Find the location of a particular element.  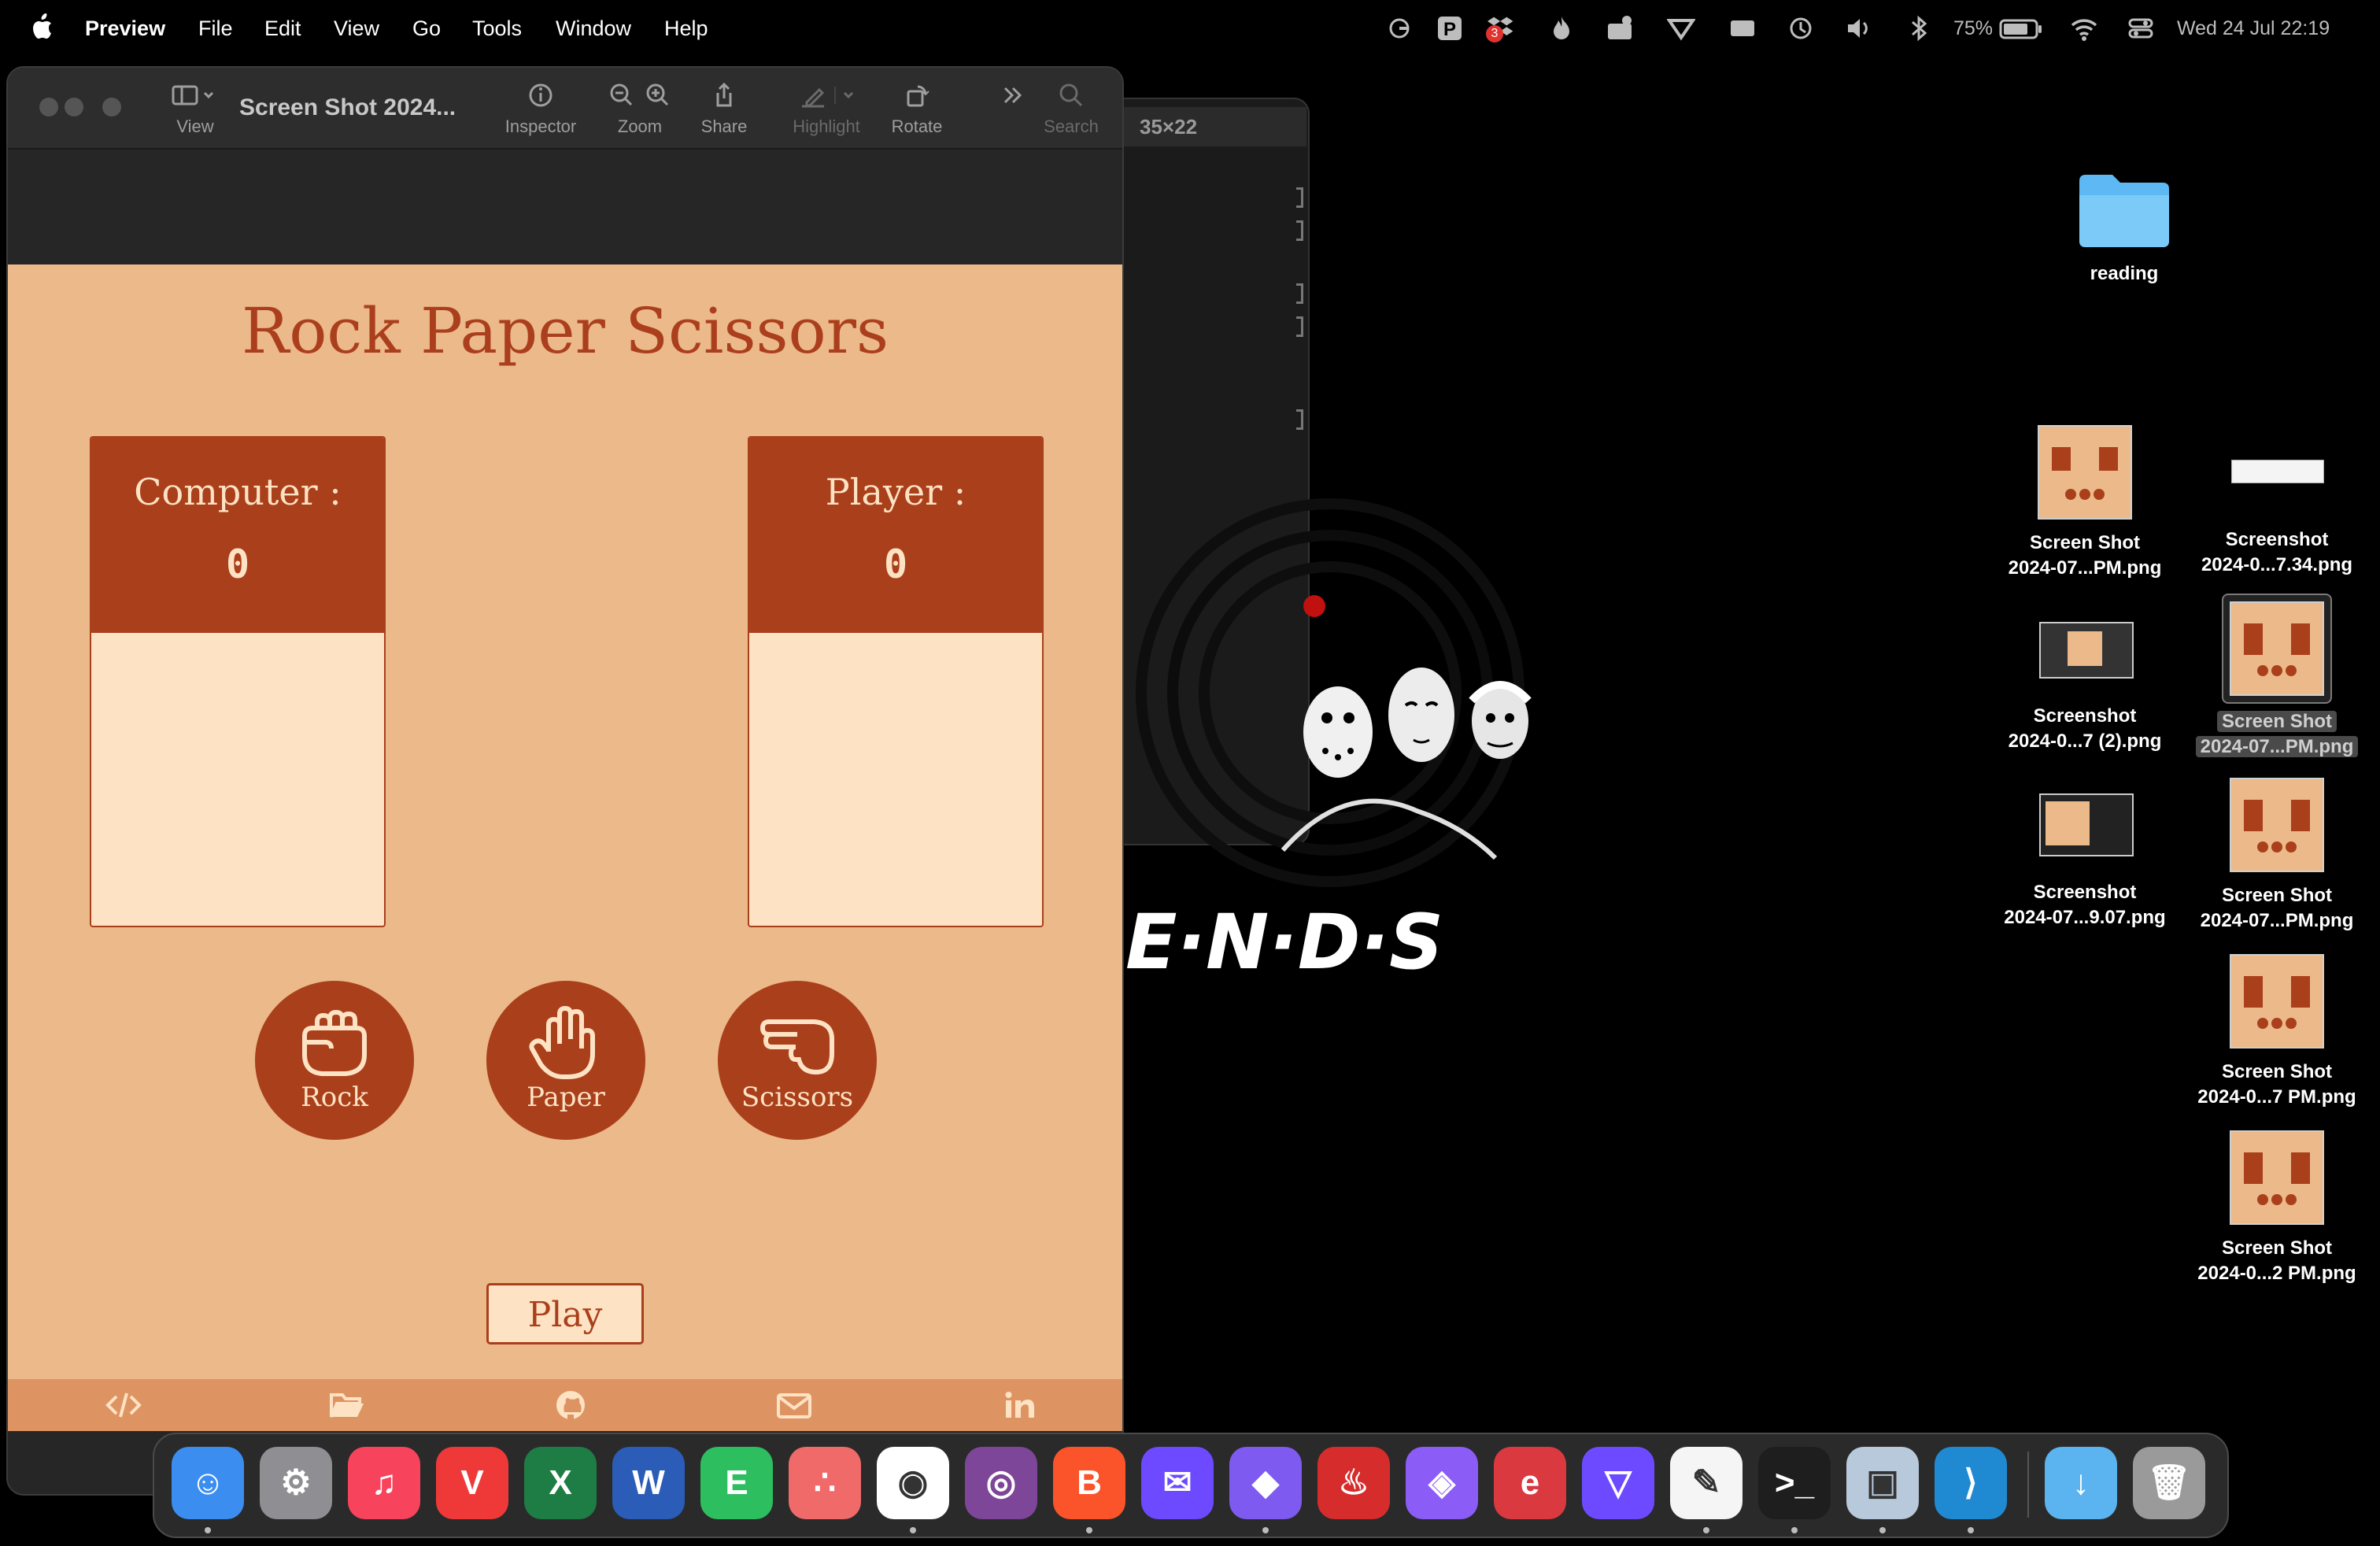

view-label: View is located at coordinates (195, 127).